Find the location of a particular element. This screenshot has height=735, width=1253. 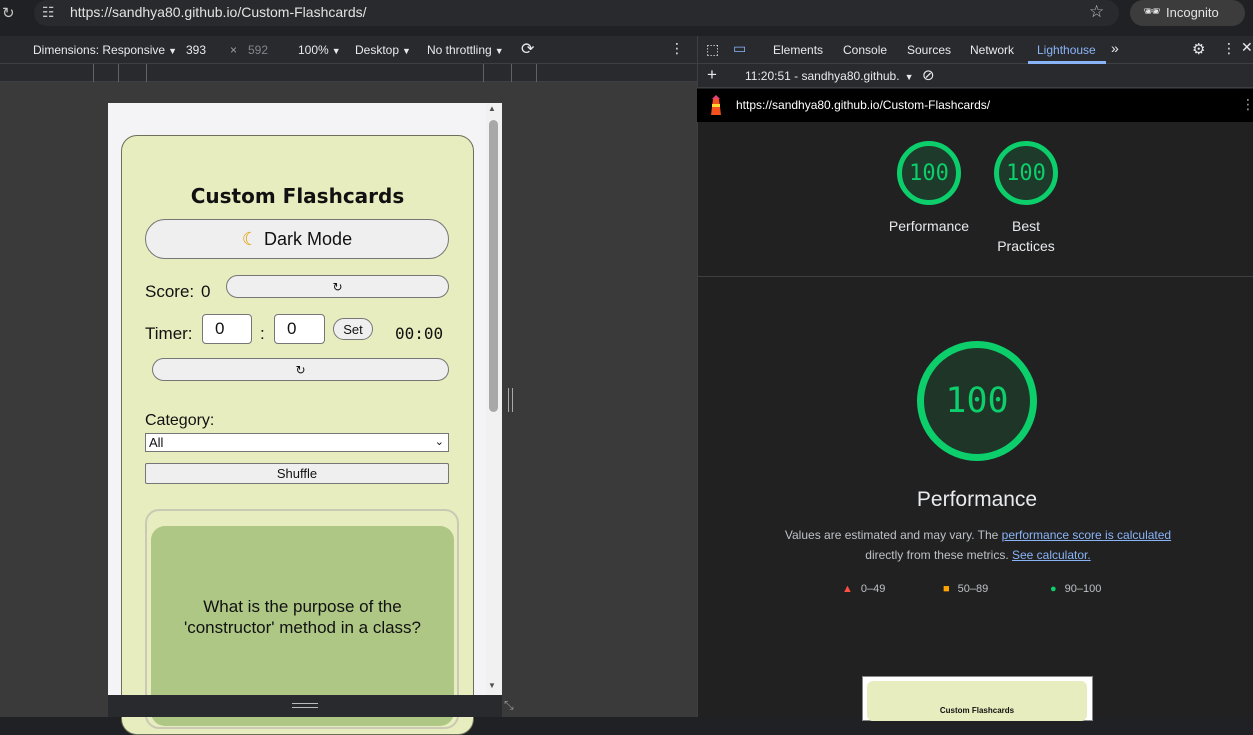

circle-icon: ● is located at coordinates (1053, 589).